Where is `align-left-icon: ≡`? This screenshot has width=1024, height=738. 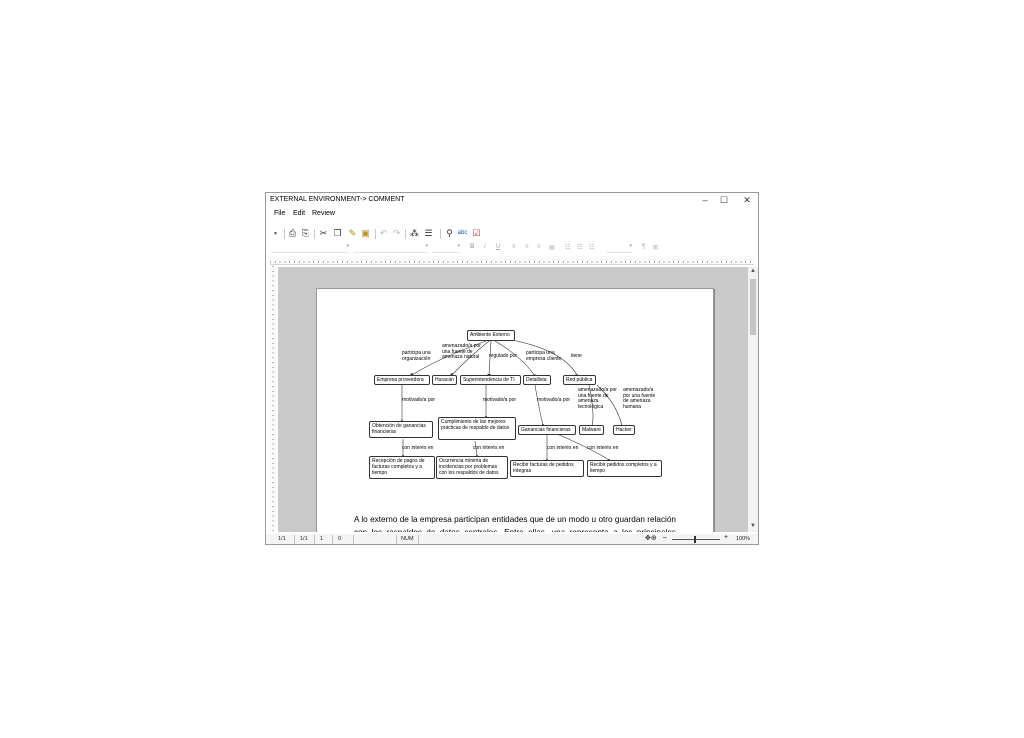 align-left-icon: ≡ is located at coordinates (514, 247).